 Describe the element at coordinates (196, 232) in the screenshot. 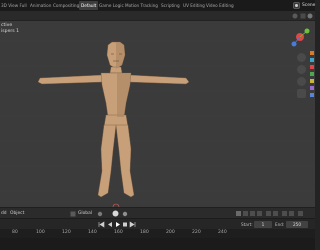

I see `ruler-tick: 220` at that location.